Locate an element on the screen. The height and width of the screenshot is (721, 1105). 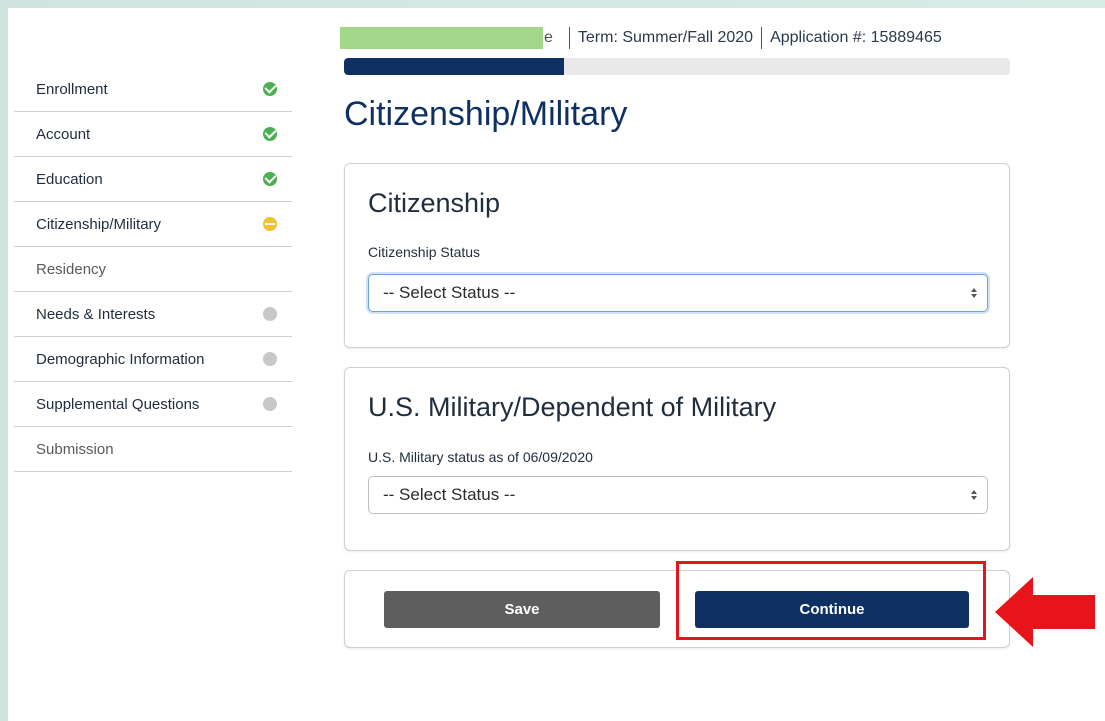
save-button: Save is located at coordinates (522, 609).